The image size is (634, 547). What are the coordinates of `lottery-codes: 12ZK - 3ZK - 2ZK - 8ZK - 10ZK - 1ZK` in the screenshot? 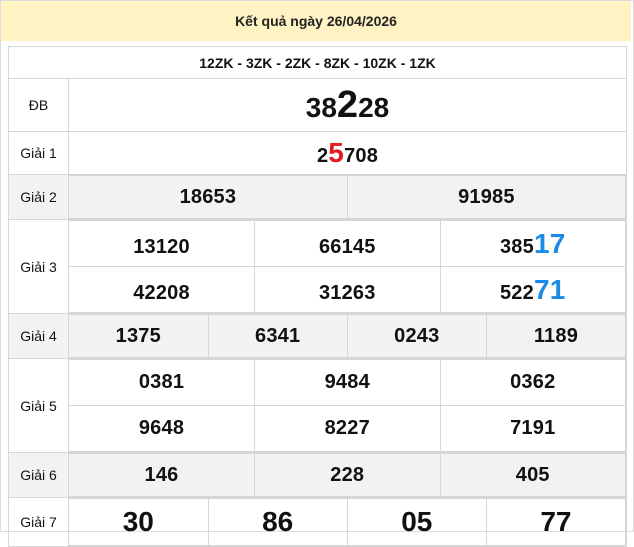 It's located at (317, 62).